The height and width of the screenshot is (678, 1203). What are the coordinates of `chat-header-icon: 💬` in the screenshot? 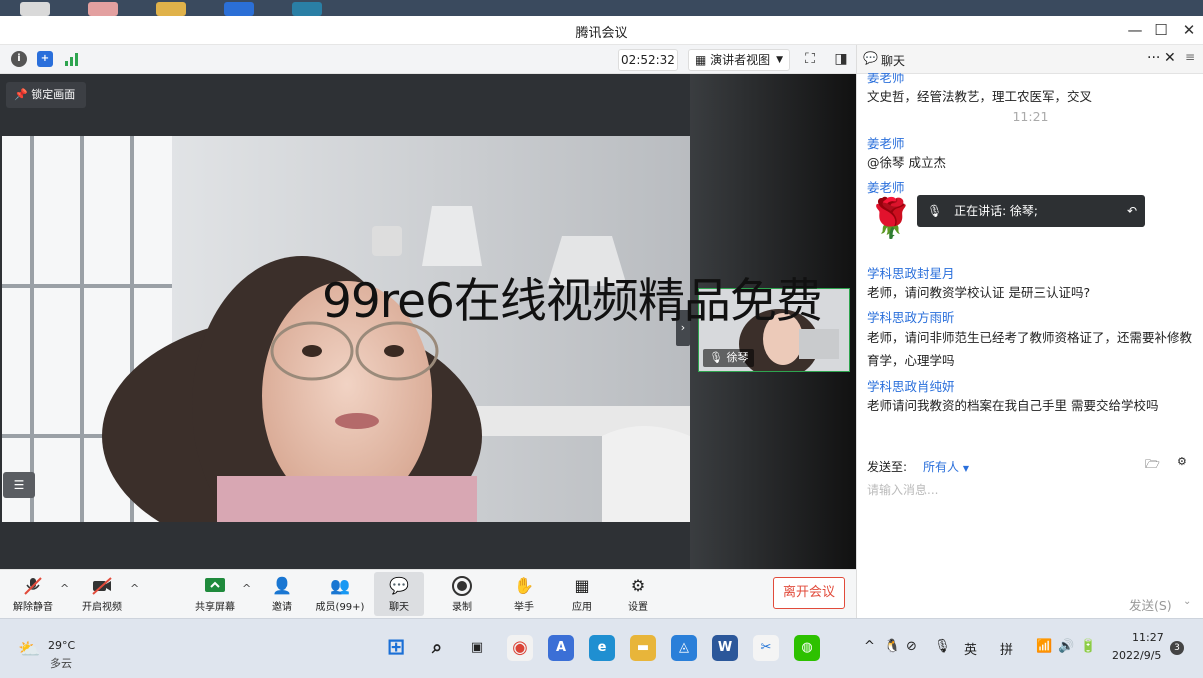 It's located at (870, 58).